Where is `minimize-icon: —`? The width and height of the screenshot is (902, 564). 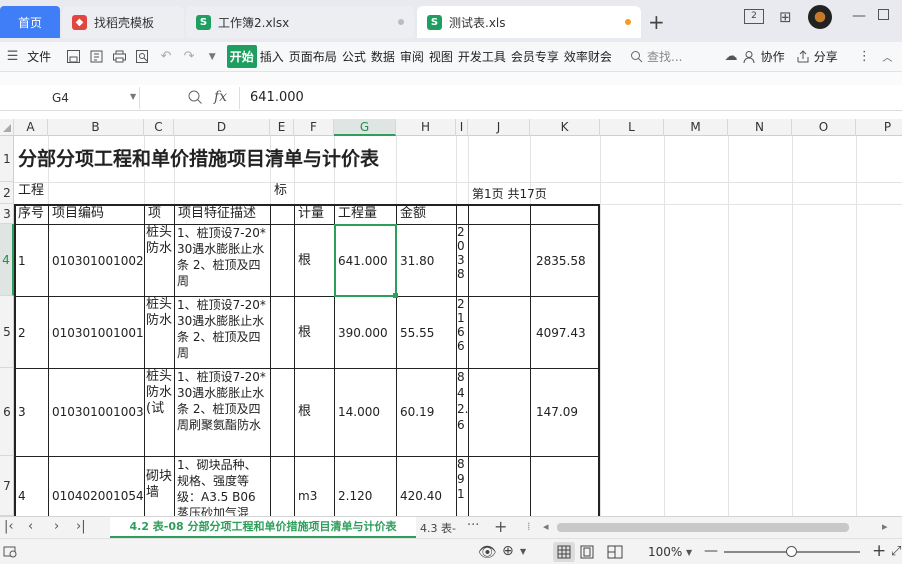
minimize-icon: — is located at coordinates (859, 16).